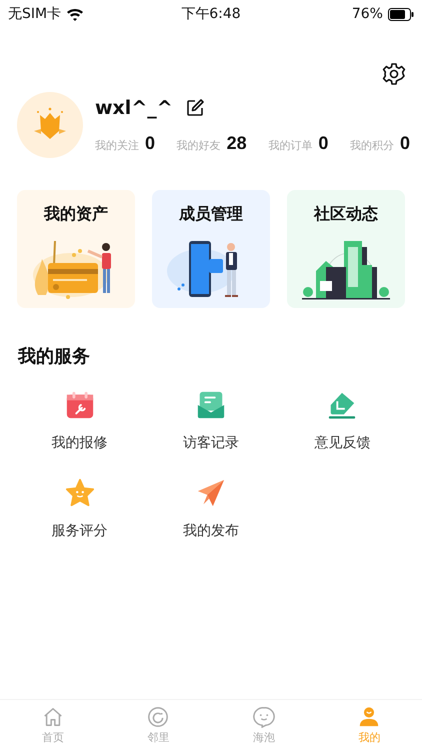 The image size is (422, 750). What do you see at coordinates (117, 145) in the screenshot?
I see `stat-label: 我的关注` at bounding box center [117, 145].